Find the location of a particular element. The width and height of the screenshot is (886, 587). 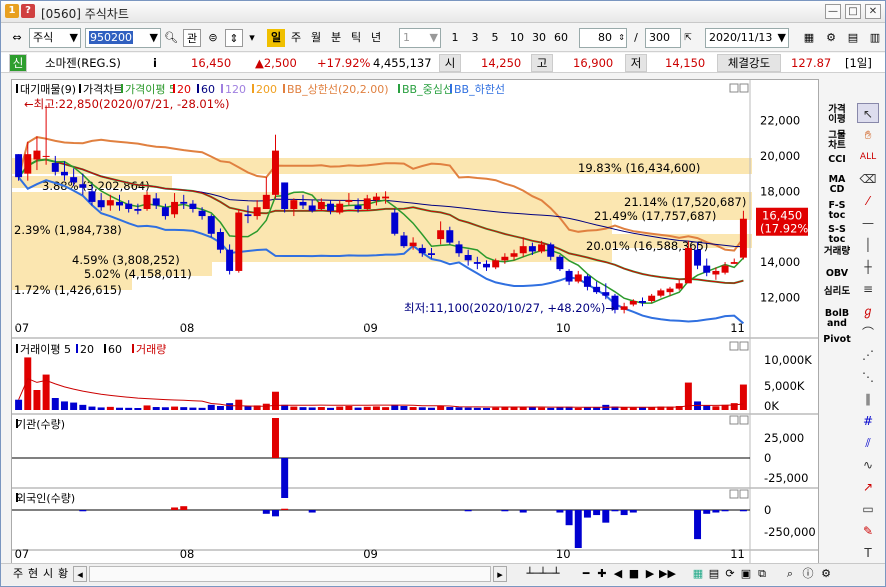

history-icon: ⊜ is located at coordinates (213, 38).